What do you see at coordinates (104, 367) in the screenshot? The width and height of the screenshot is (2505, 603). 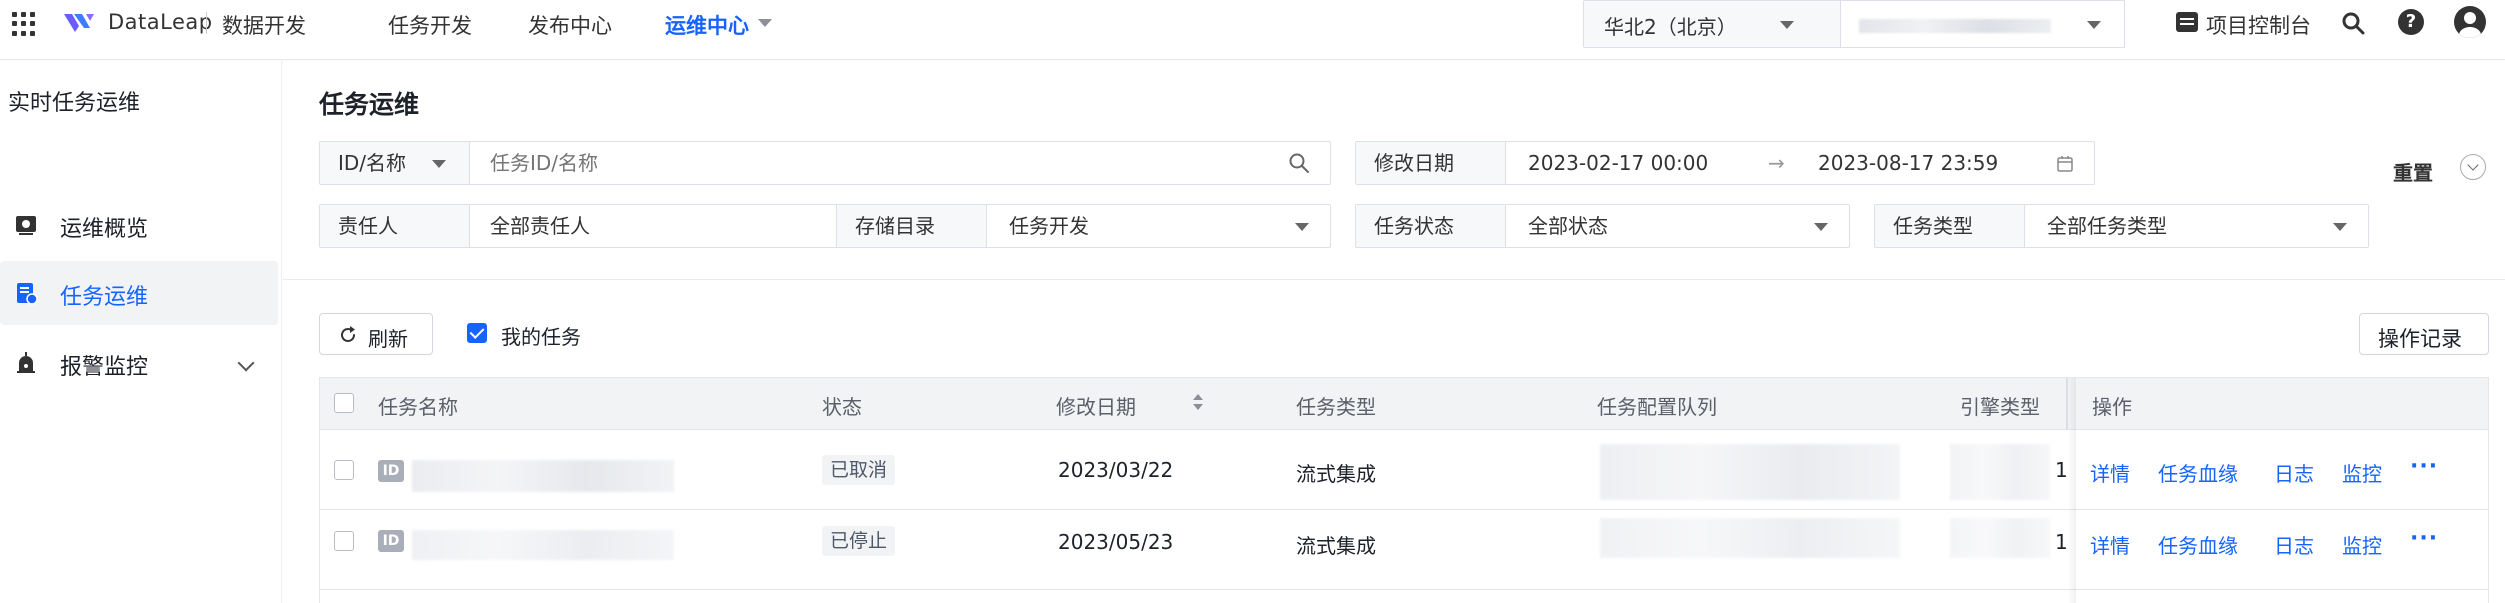 I see `sidebar-item-label: 报警监控` at bounding box center [104, 367].